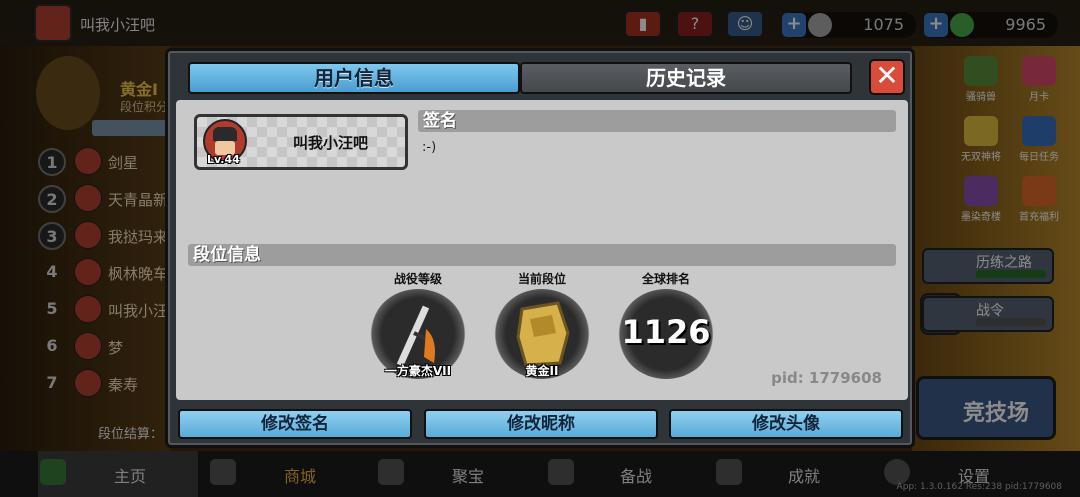  Describe the element at coordinates (542, 334) in the screenshot. I see `rank-badge-icon: 黄金II` at that location.